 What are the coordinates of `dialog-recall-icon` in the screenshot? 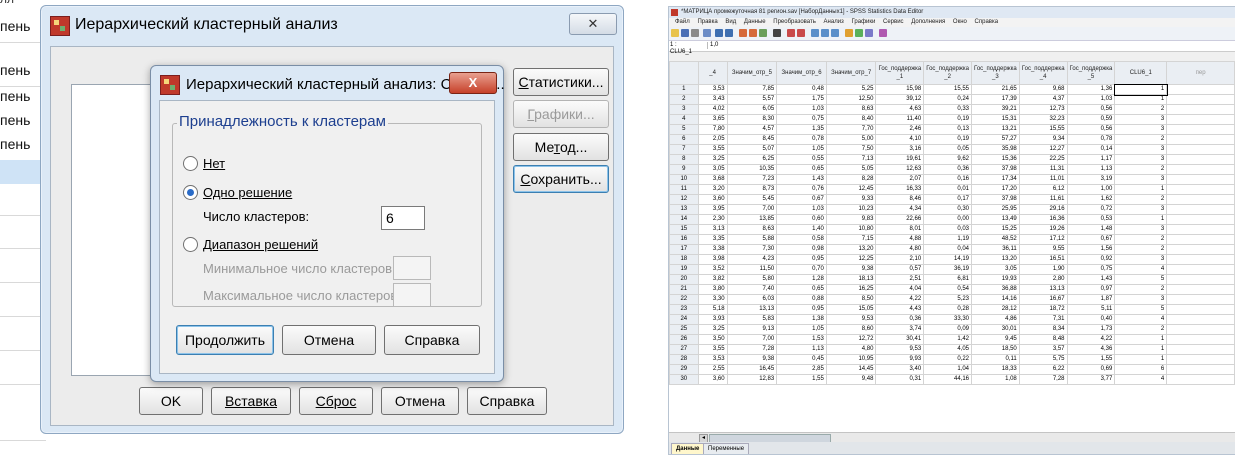 It's located at (707, 33).